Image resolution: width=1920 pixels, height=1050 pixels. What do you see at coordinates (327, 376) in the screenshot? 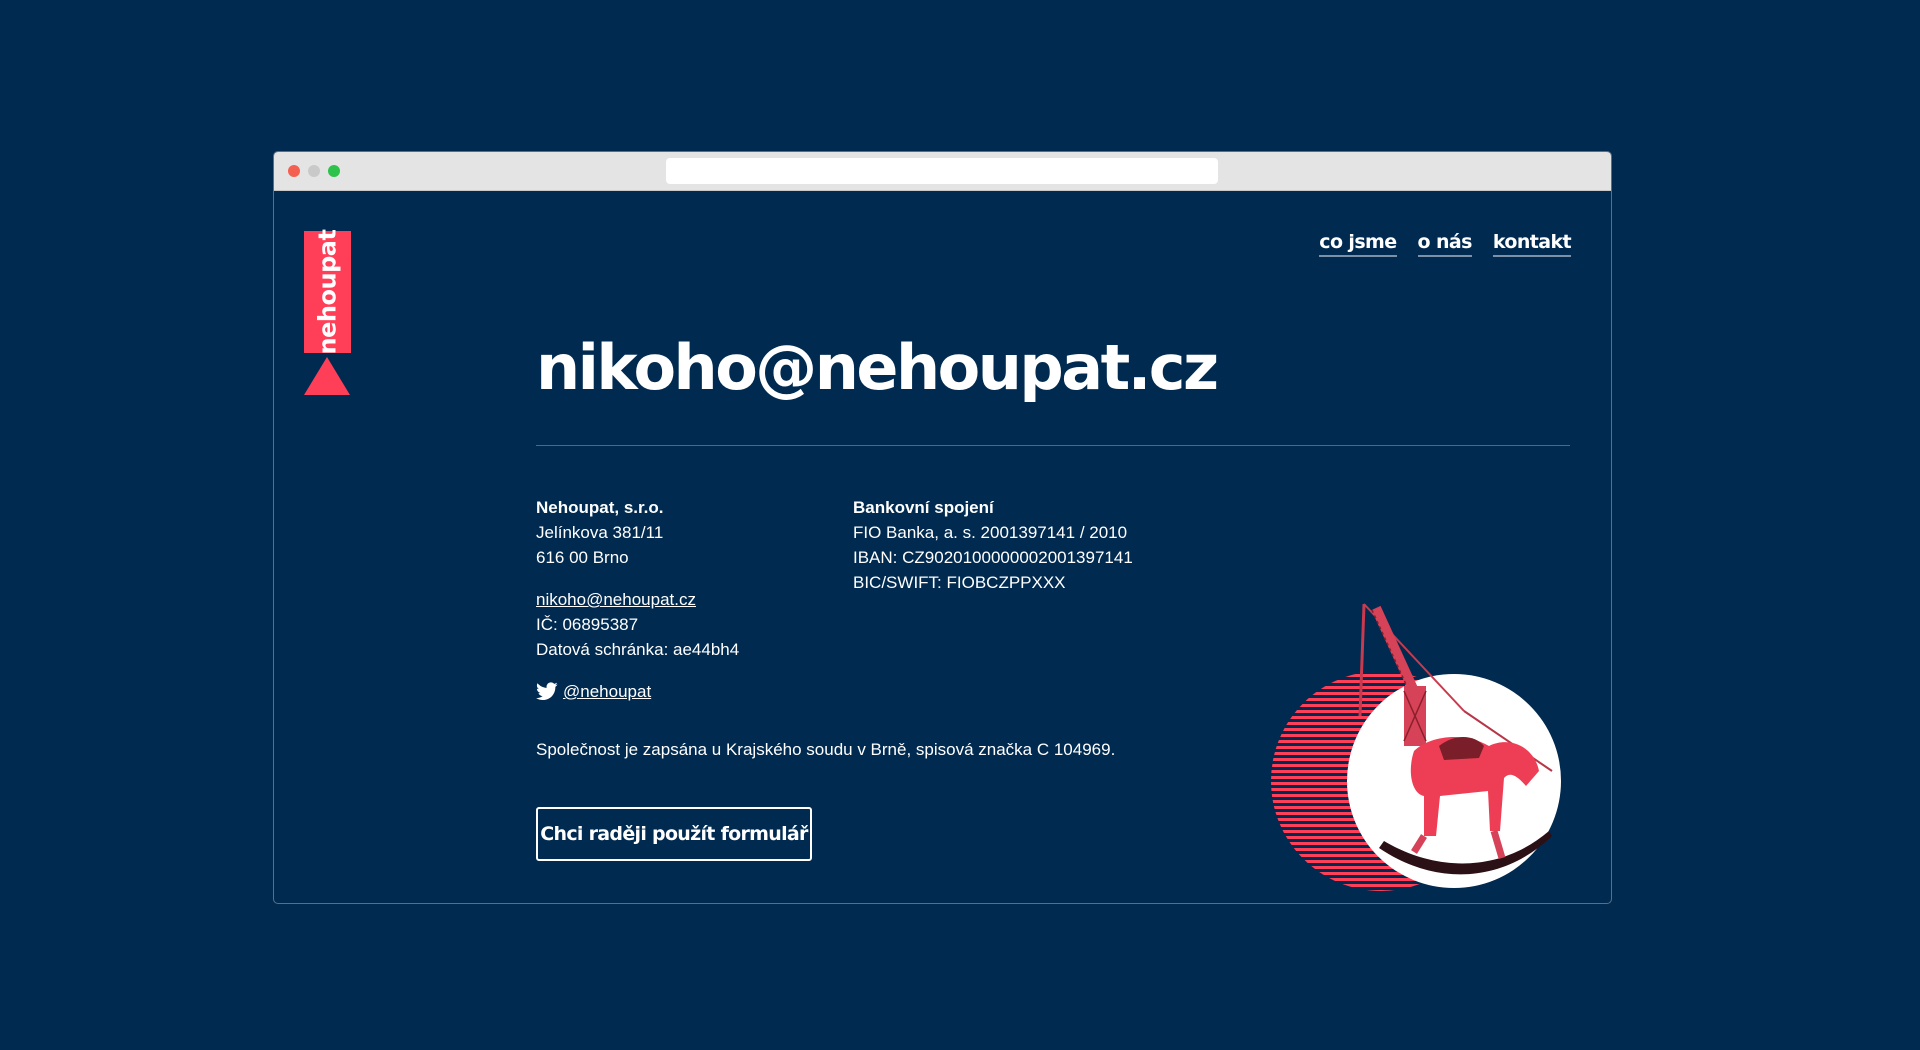
I see `logo-triangle-icon` at bounding box center [327, 376].